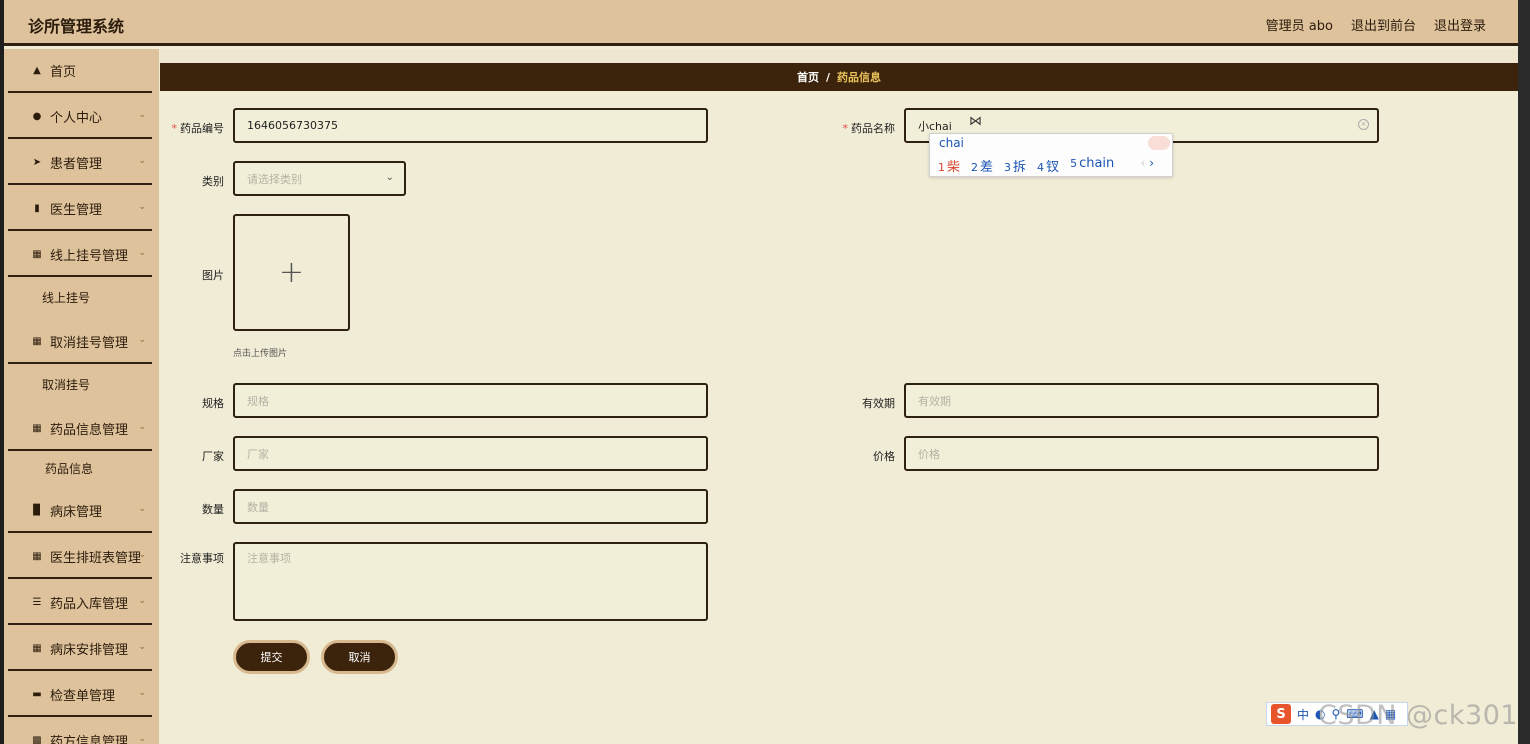 This screenshot has height=744, width=1530. I want to click on sidebar-item-label: 病床管理, so click(76, 512).